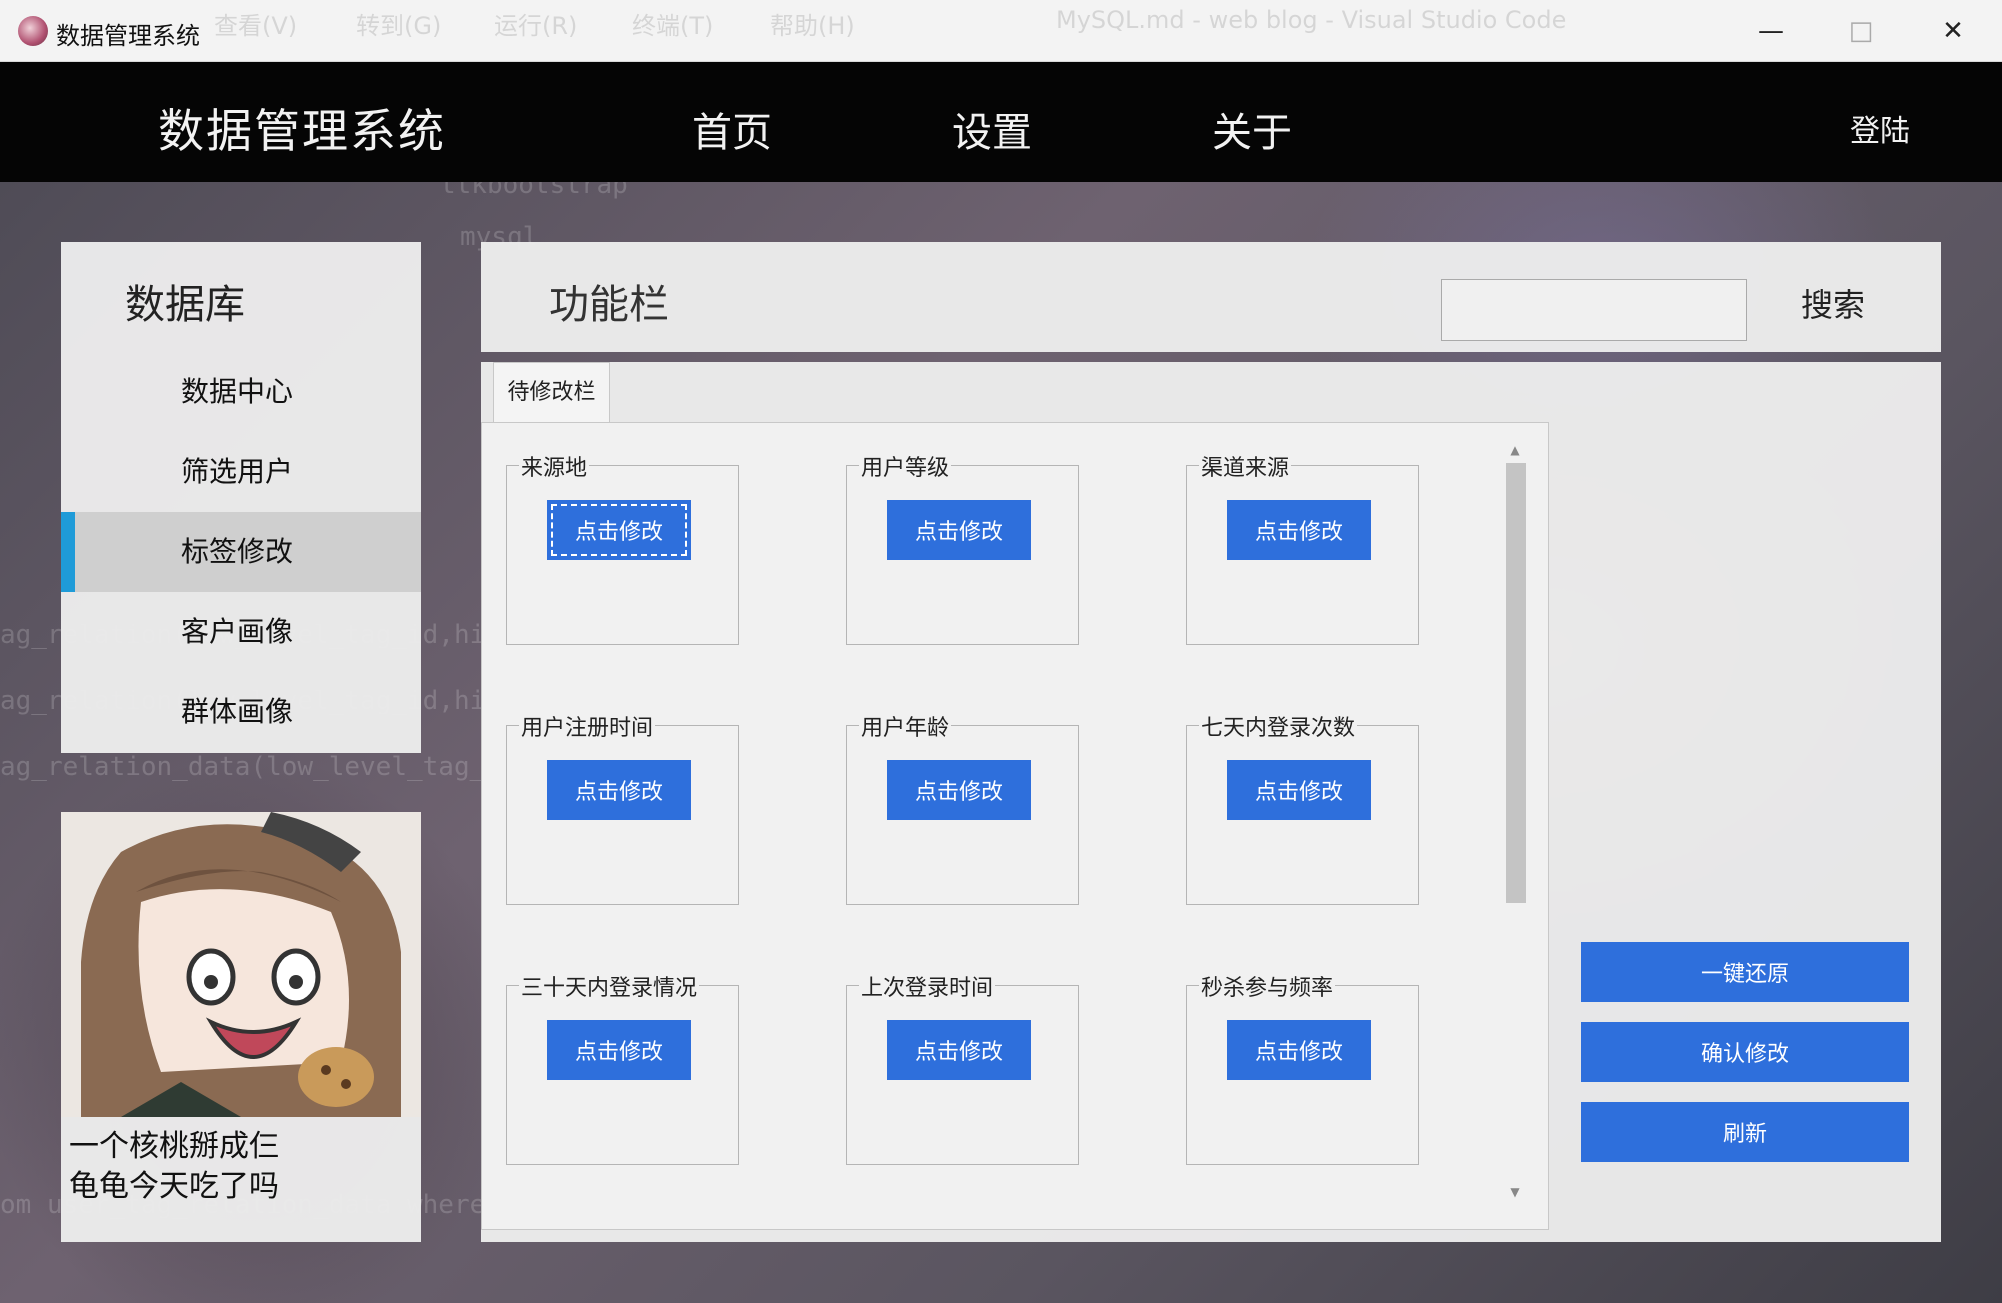  Describe the element at coordinates (619, 1050) in the screenshot. I see `edit-30day-logins-button: 点击修改` at that location.